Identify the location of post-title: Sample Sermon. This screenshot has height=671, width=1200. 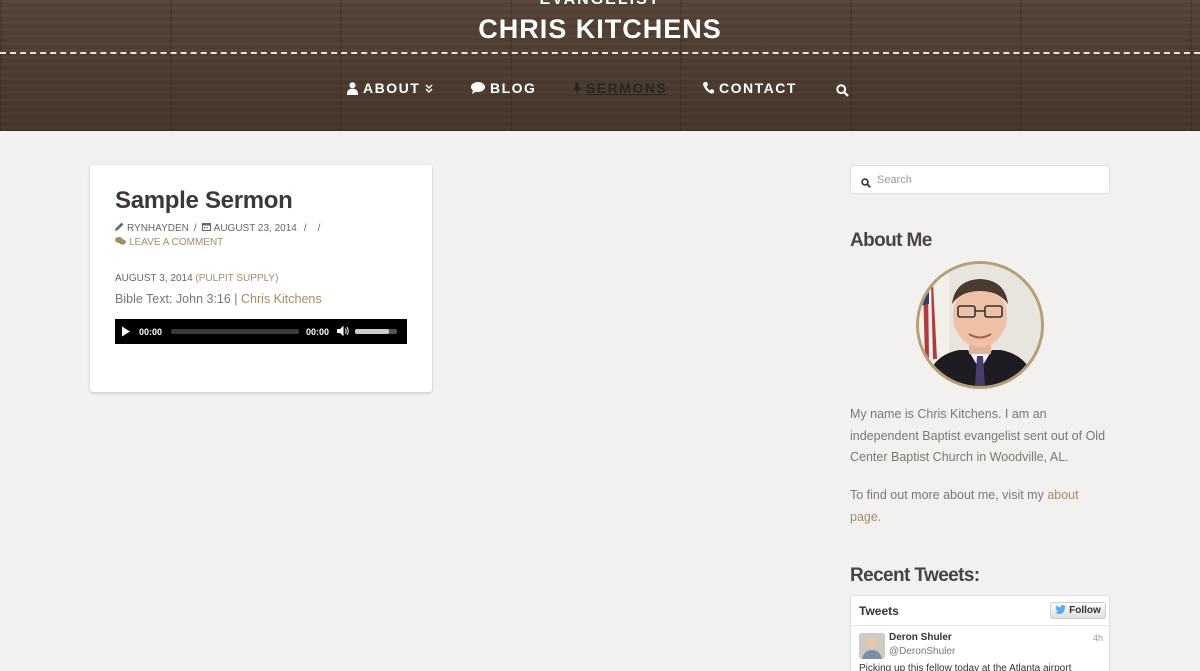
(204, 201).